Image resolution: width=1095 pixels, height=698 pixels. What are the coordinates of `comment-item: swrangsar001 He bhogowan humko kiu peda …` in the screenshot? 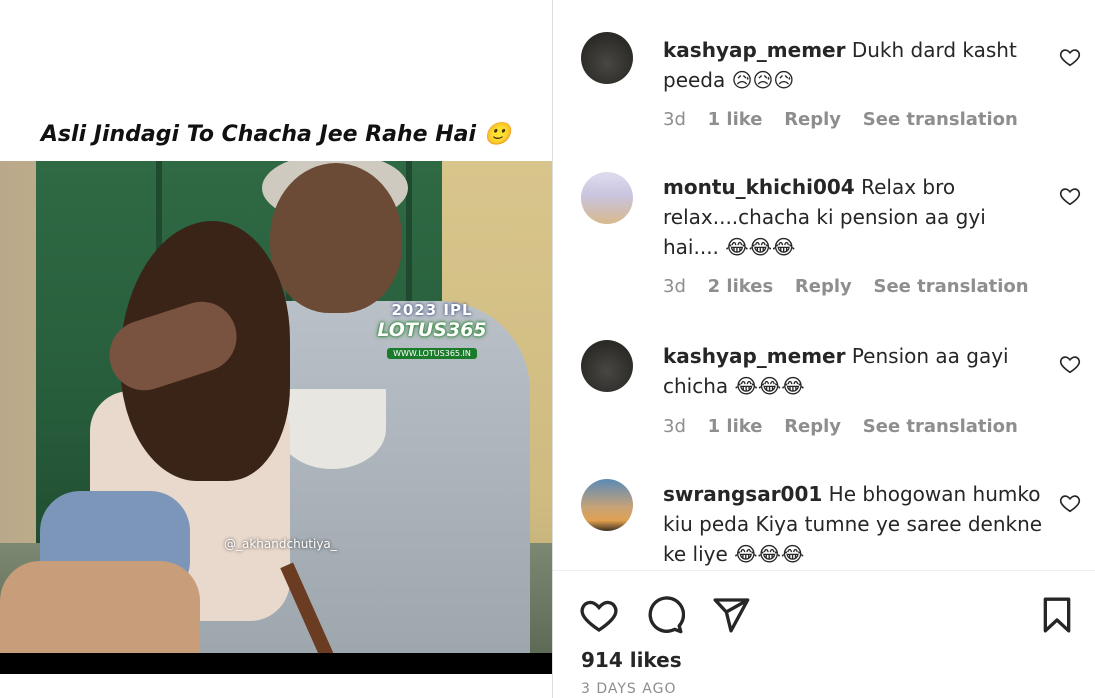 It's located at (831, 524).